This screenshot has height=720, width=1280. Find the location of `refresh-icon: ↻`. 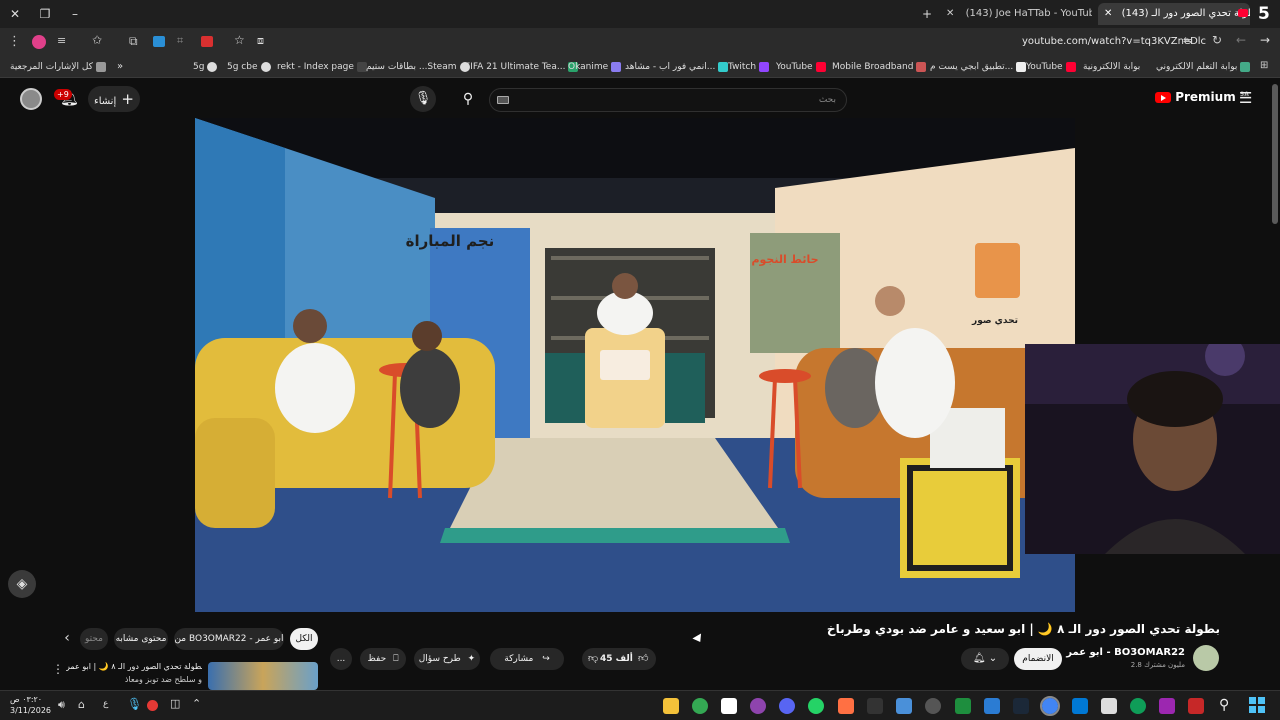

refresh-icon: ↻ is located at coordinates (1217, 40).